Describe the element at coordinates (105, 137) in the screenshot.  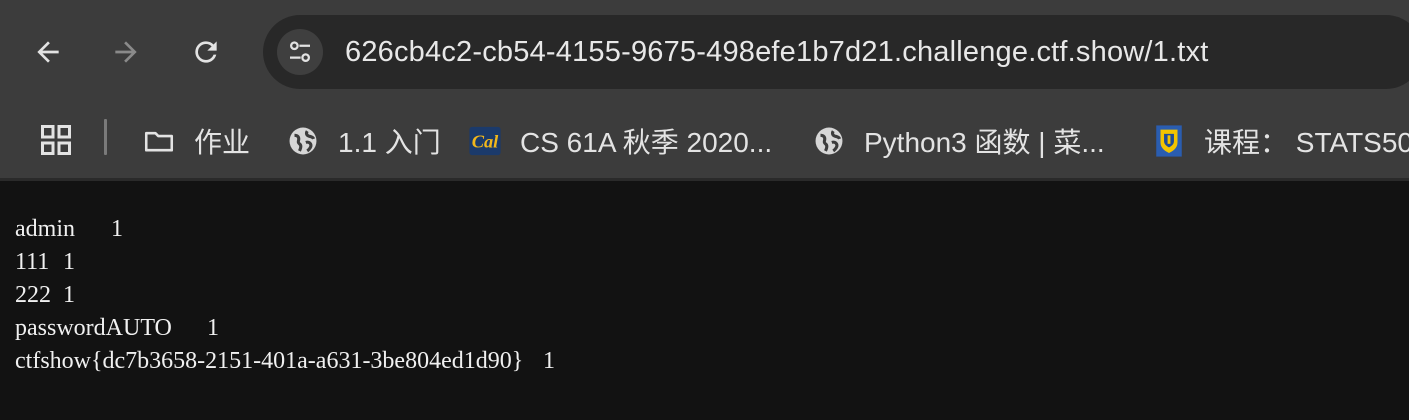
I see `bookmarks-divider` at that location.